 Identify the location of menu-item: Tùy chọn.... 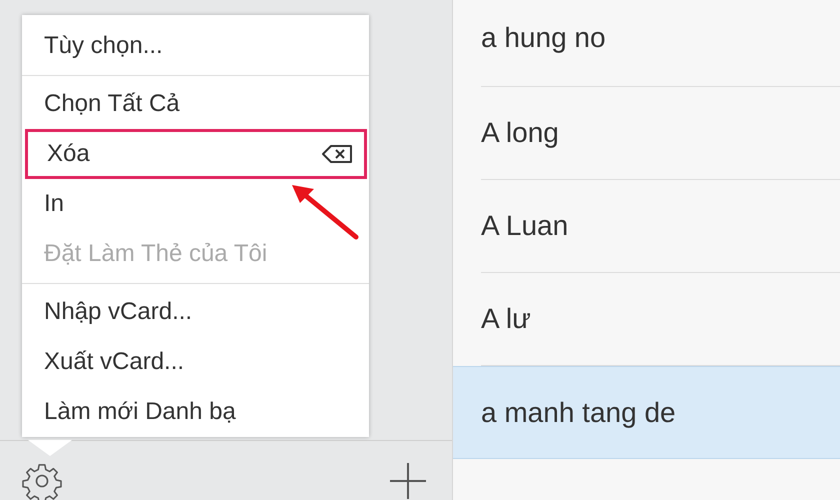
(195, 46).